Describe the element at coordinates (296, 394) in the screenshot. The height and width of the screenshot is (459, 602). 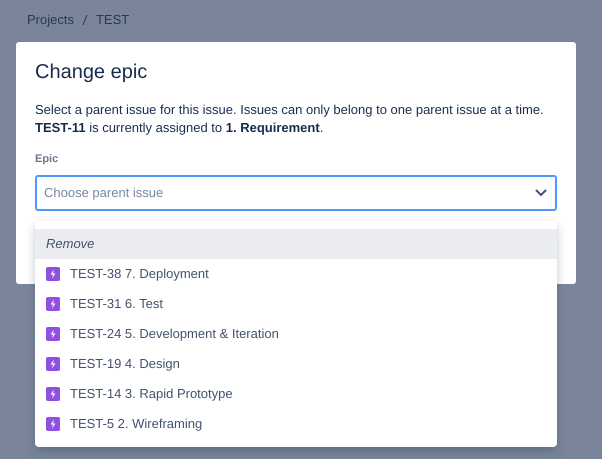
I see `menu-option: TEST-14 3. Rapid Prototype` at that location.